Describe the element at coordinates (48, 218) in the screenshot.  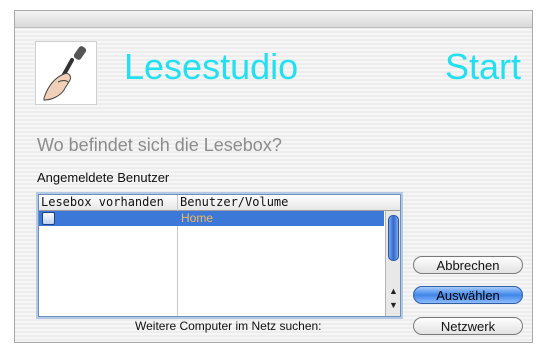
I see `lesebox-checkbox` at that location.